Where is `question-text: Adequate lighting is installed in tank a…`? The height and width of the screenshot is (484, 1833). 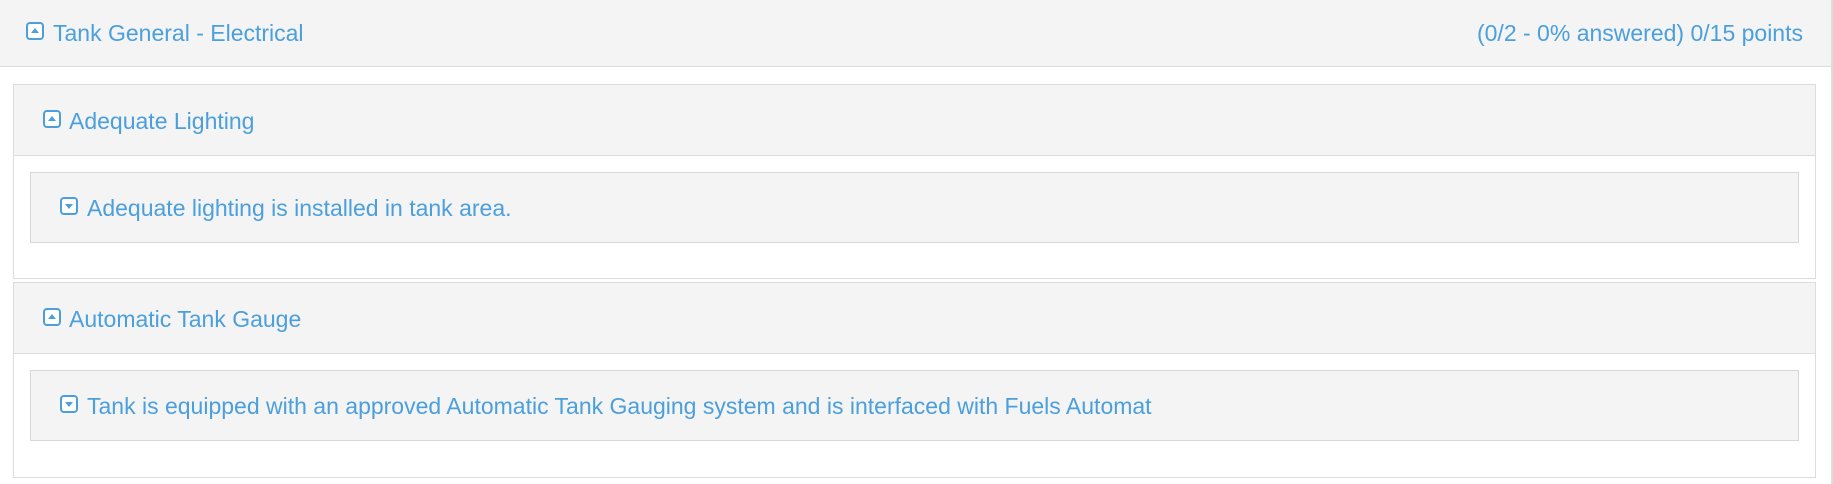
question-text: Adequate lighting is installed in tank a… is located at coordinates (299, 208).